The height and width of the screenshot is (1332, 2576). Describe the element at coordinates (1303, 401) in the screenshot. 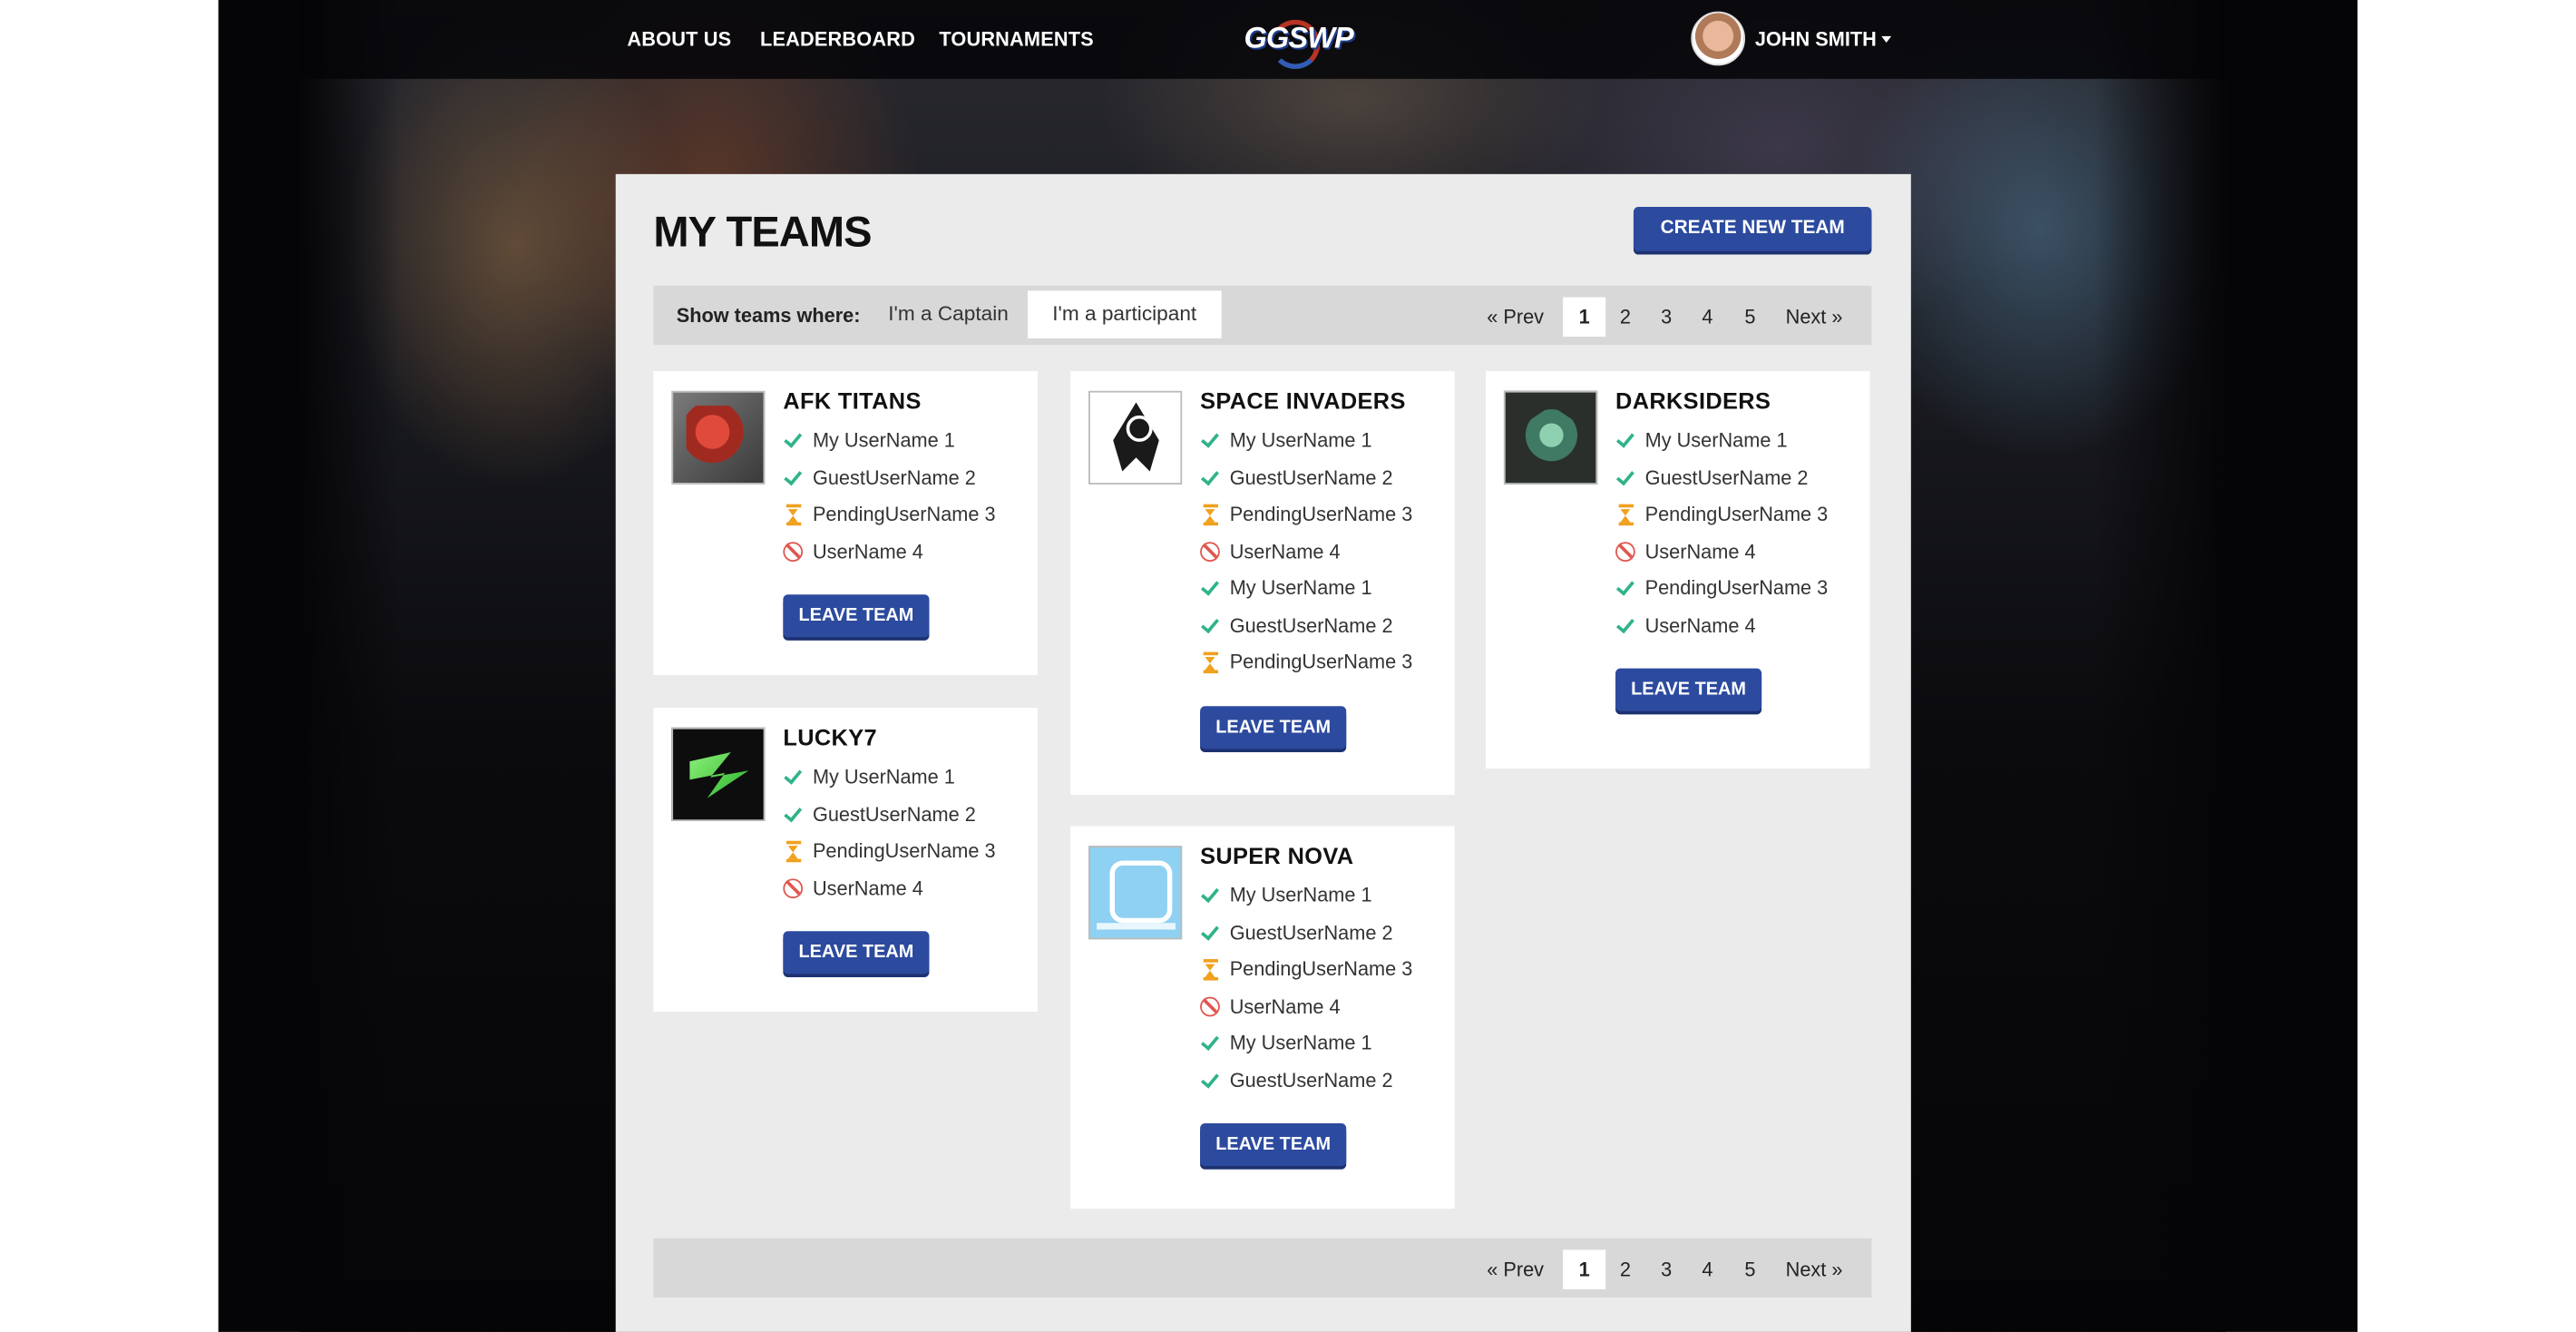

I see `team-name: SPACE INVADERS` at that location.